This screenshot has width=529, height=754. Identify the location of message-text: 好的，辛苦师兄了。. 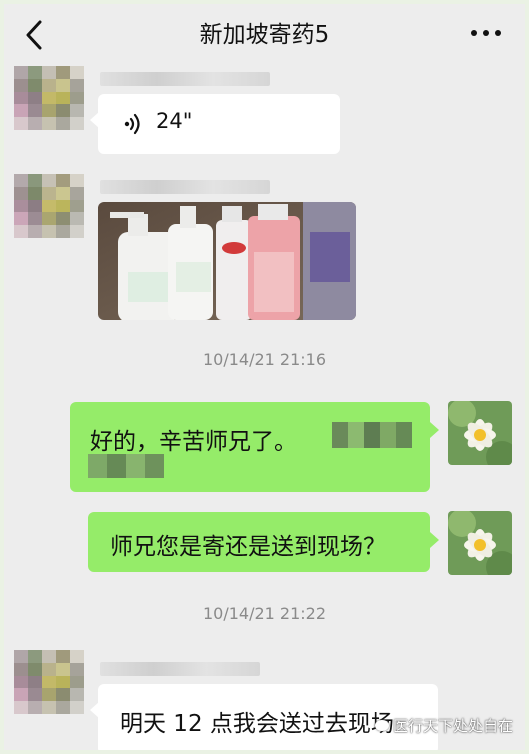
(193, 442).